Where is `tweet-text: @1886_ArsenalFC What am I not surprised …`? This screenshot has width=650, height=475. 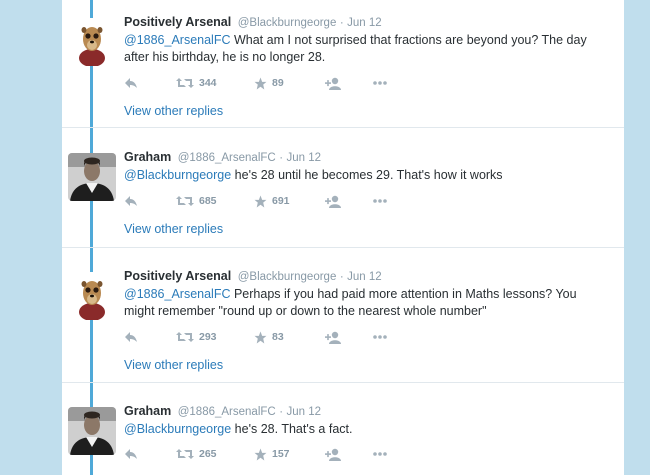 tweet-text: @1886_ArsenalFC What am I not surprised … is located at coordinates (359, 49).